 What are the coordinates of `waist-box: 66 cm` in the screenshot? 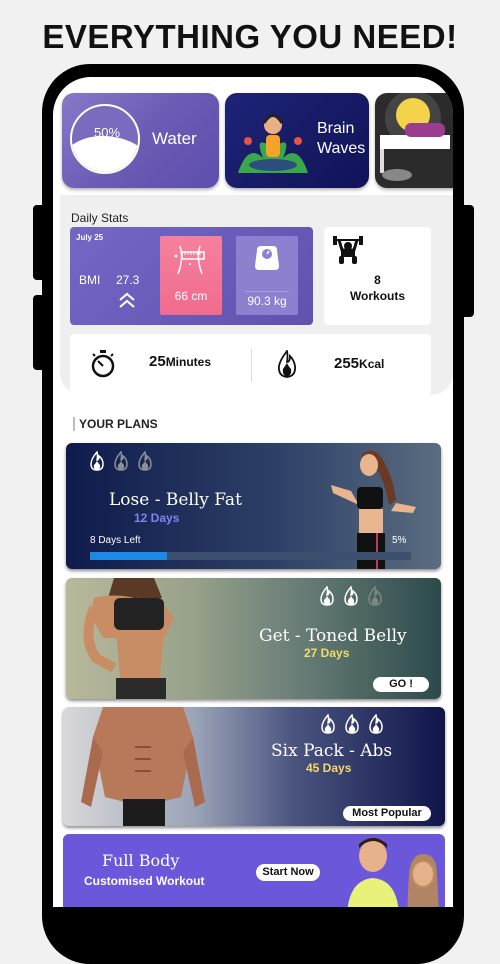 It's located at (191, 275).